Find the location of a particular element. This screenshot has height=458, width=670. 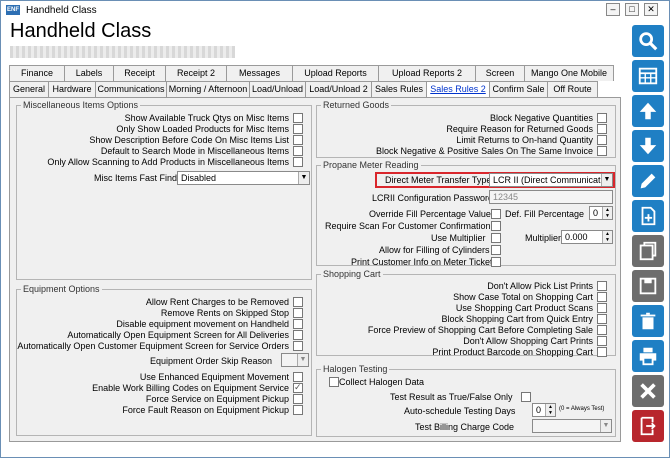

maximize-button: □ is located at coordinates (632, 9).